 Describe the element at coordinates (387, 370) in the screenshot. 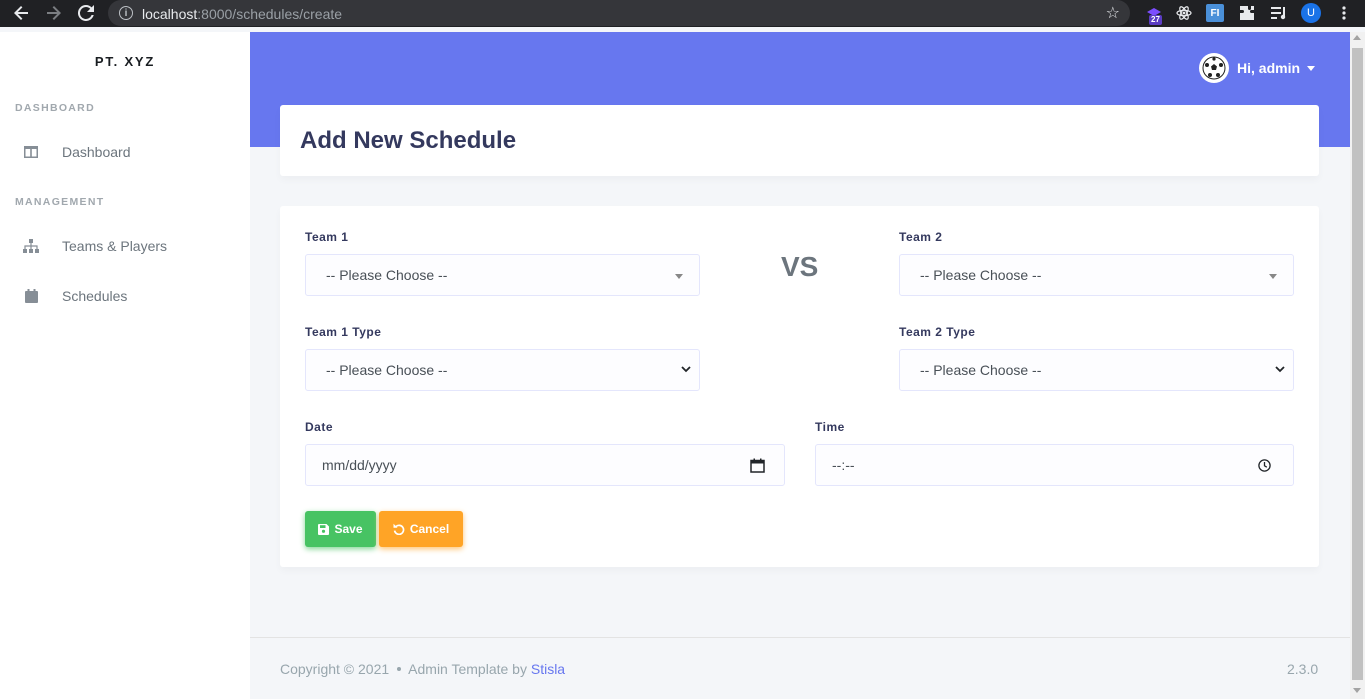

I see `team1-type-select-value: -- Please Choose --` at that location.